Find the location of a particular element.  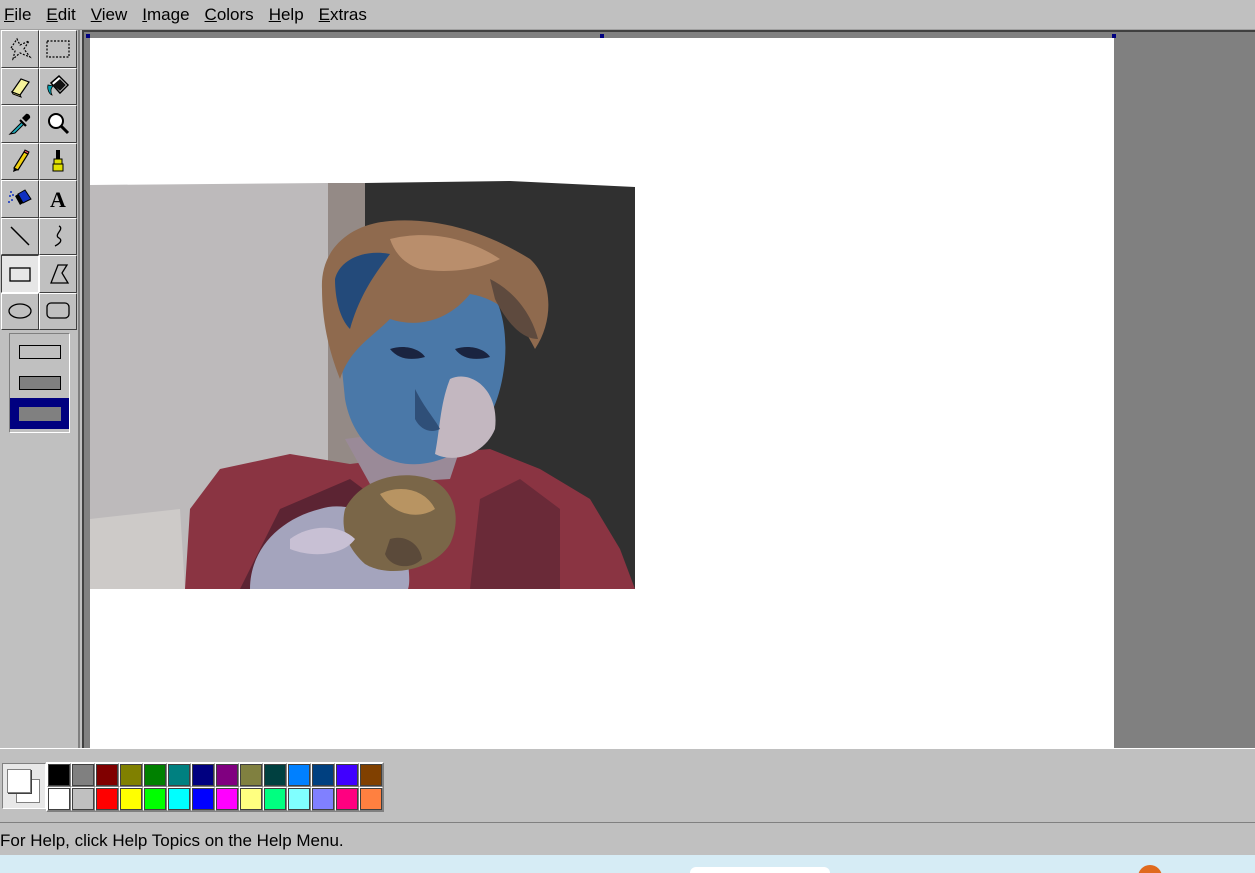

menu-label: dit is located at coordinates (66, 14).